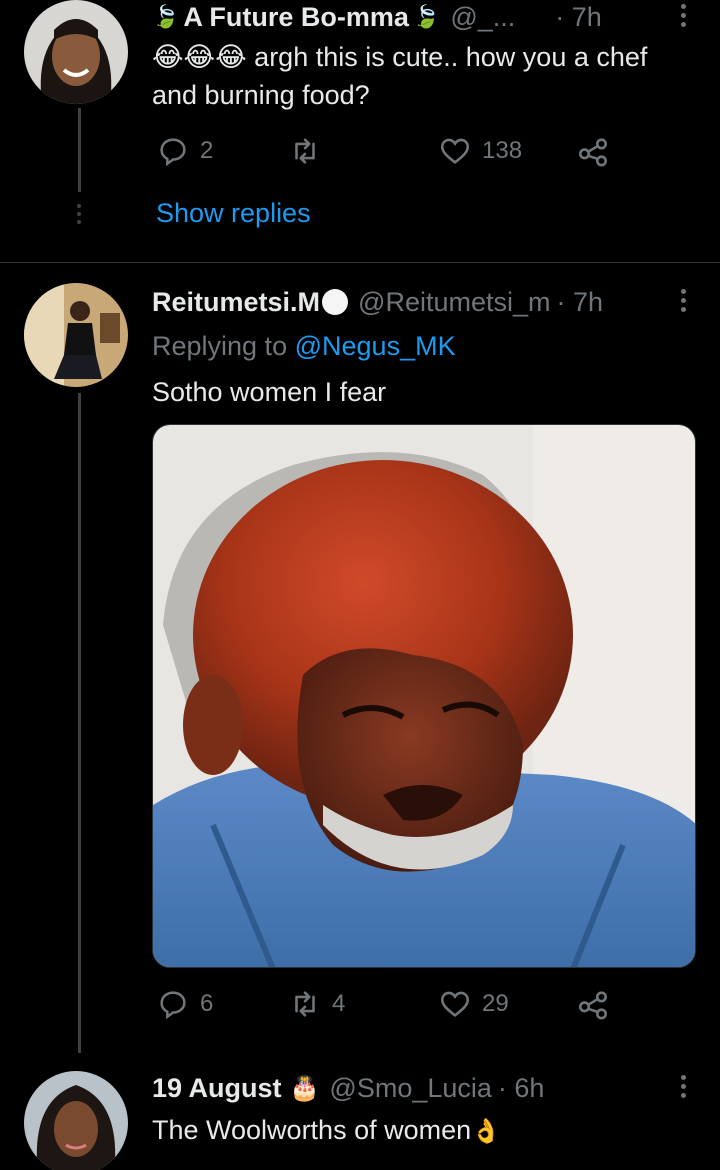 The image size is (720, 1170). Describe the element at coordinates (335, 302) in the screenshot. I see `verified-circle` at that location.